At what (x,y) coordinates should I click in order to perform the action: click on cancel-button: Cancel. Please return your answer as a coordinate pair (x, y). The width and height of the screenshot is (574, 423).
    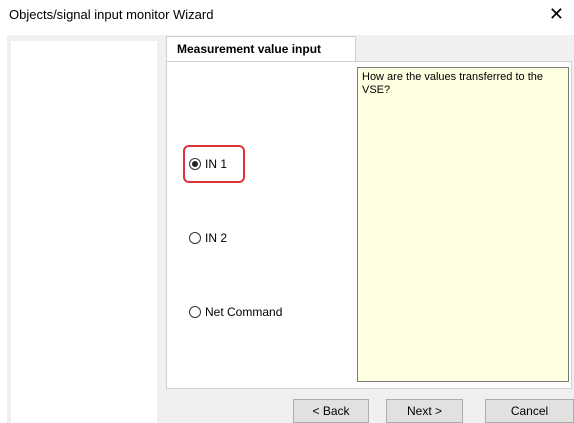
    Looking at the image, I should click on (529, 411).